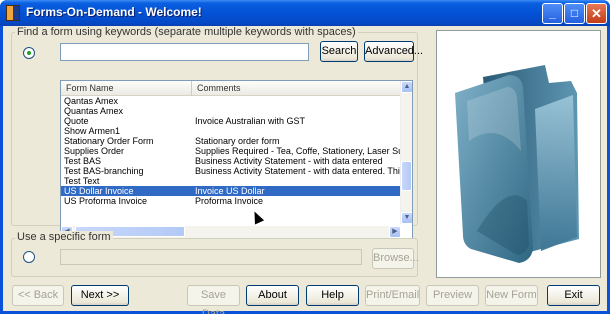 The image size is (610, 314). I want to click on comment-cell: Proforma Invoice, so click(229, 201).